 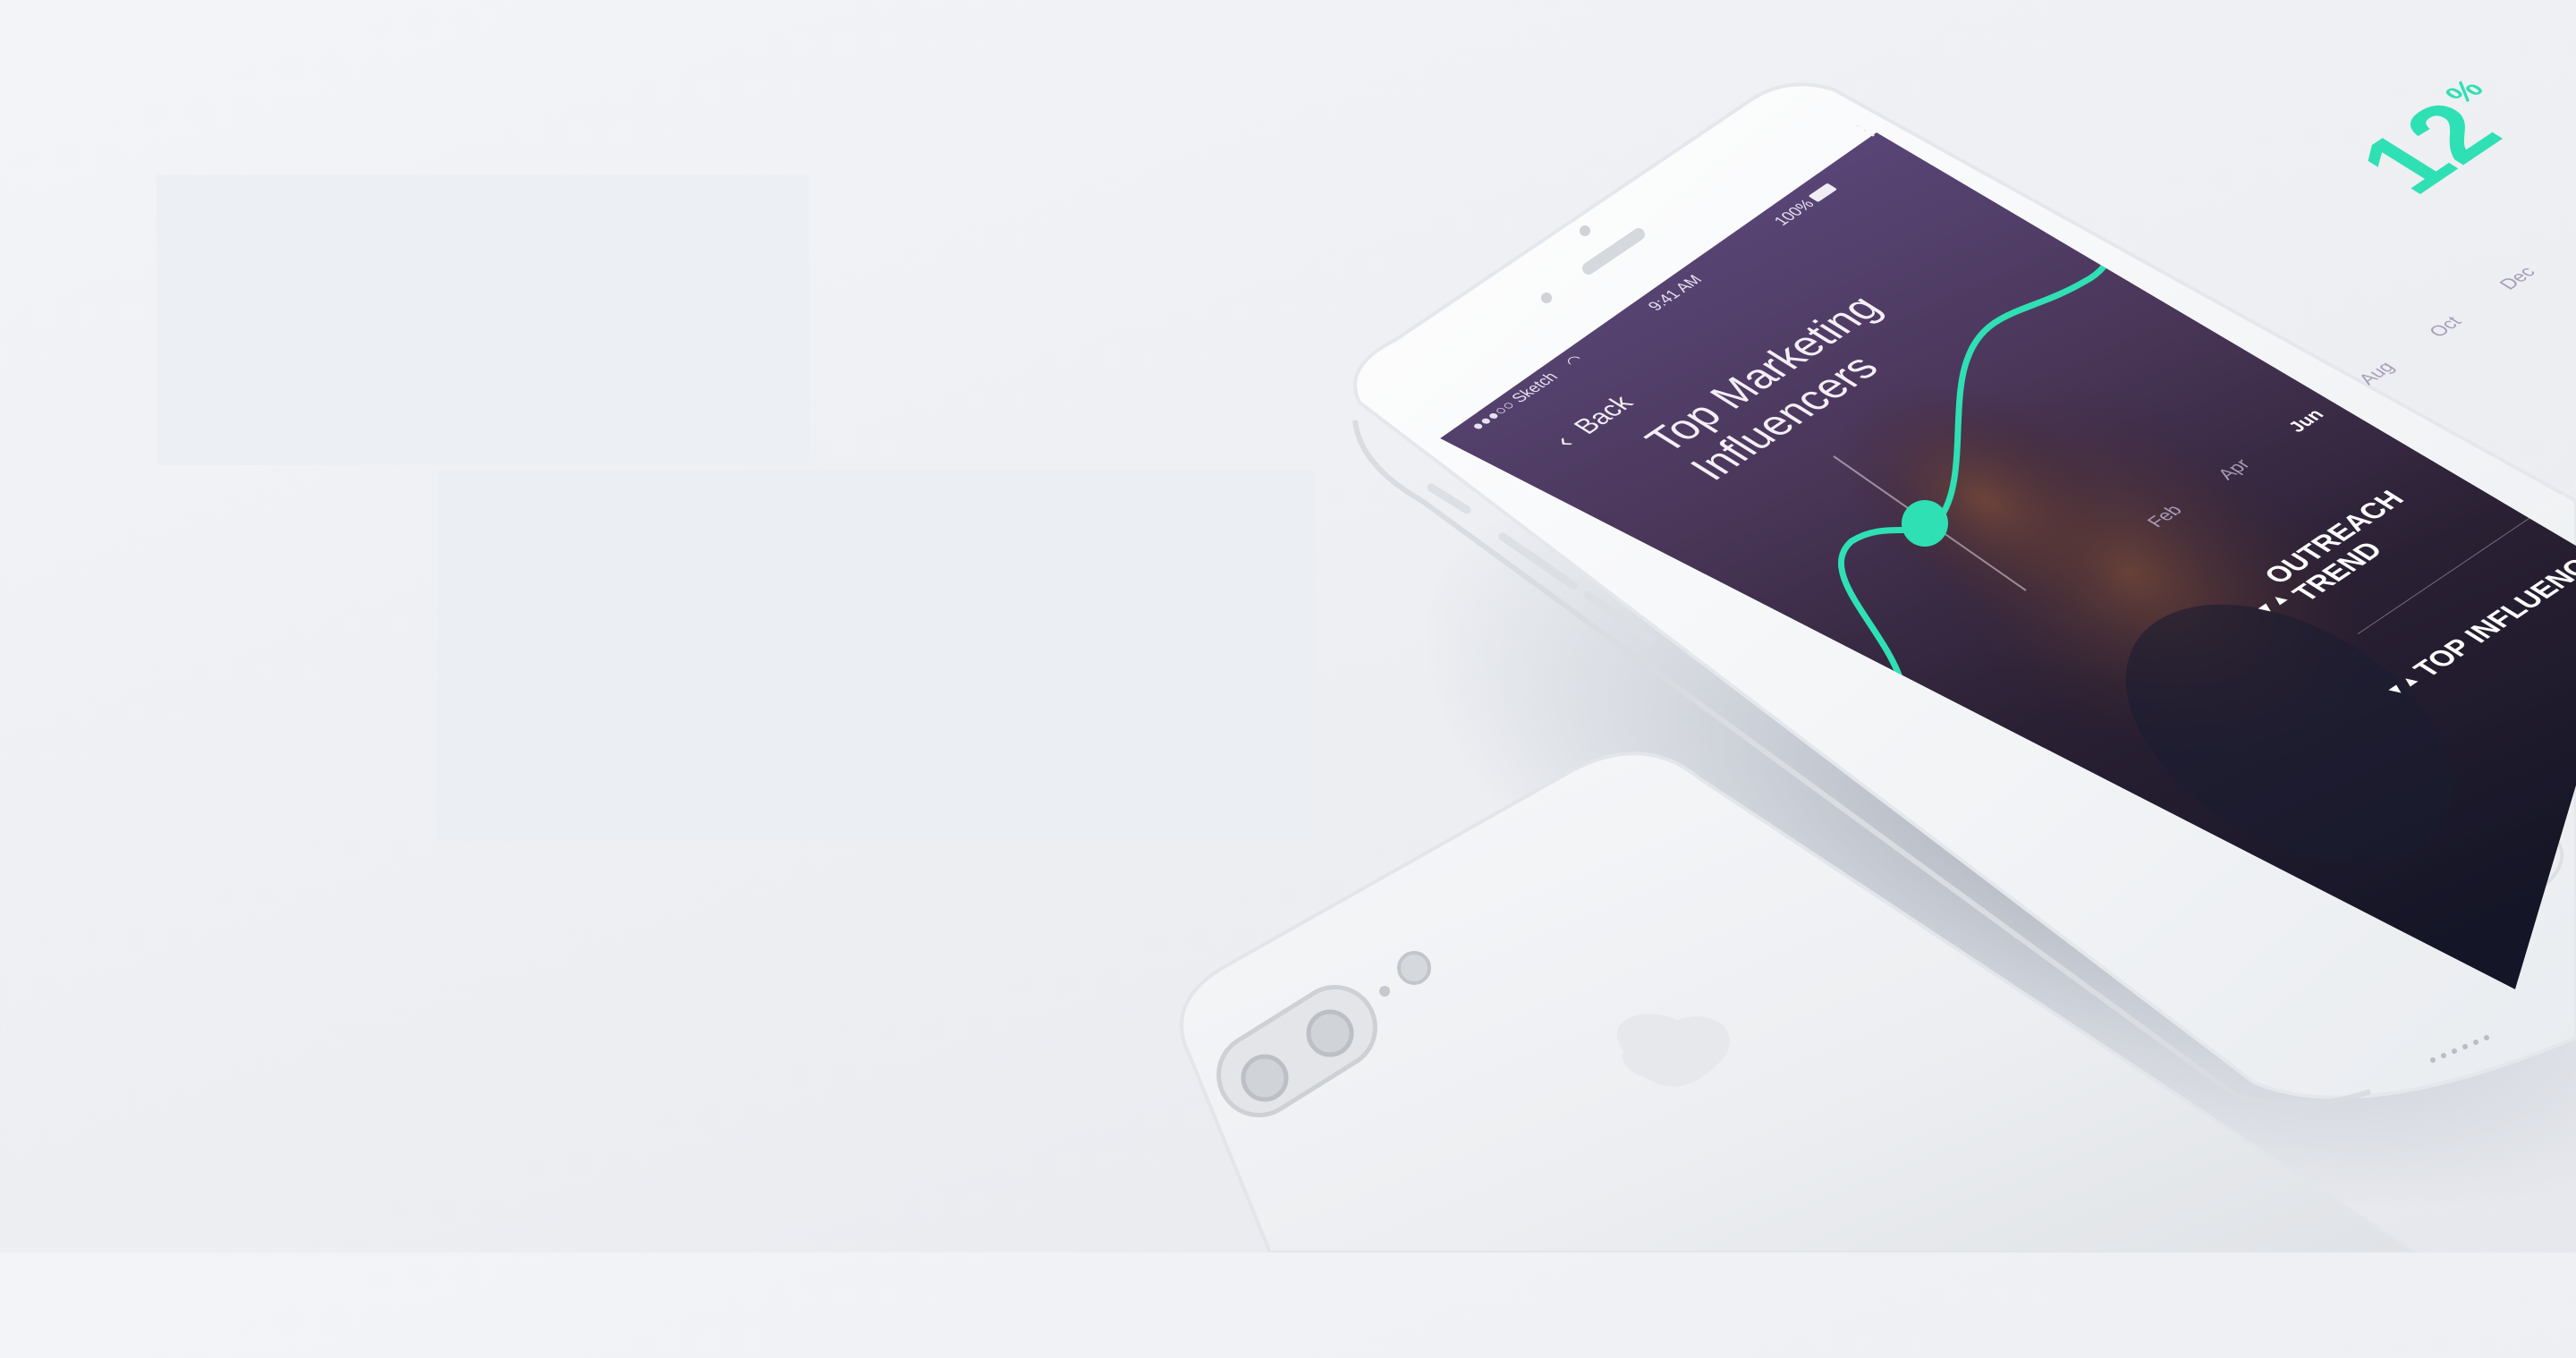 I want to click on selected-point, so click(x=1925, y=523).